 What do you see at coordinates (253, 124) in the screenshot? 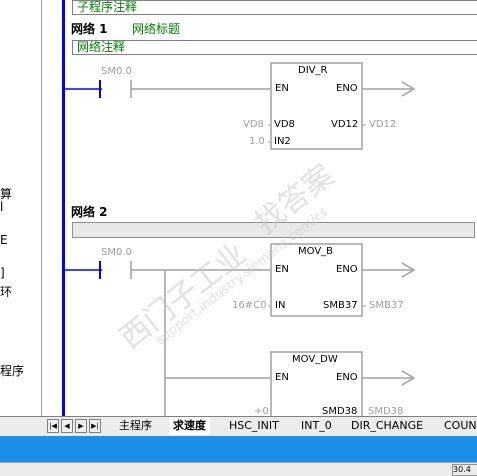
I see `operand-in1: VD8` at bounding box center [253, 124].